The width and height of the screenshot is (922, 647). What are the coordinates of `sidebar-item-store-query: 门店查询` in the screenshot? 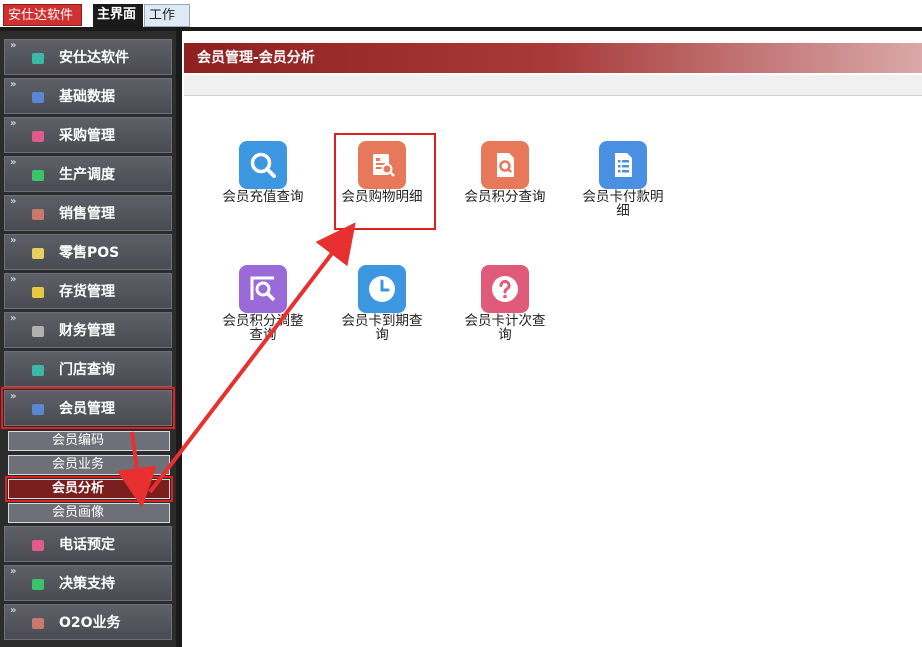 It's located at (88, 369).